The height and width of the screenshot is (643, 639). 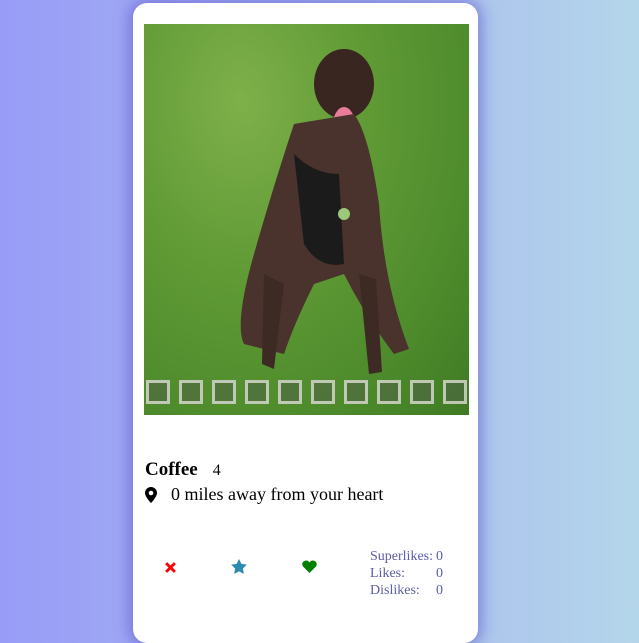 I want to click on photo-thumbnails, so click(x=306, y=392).